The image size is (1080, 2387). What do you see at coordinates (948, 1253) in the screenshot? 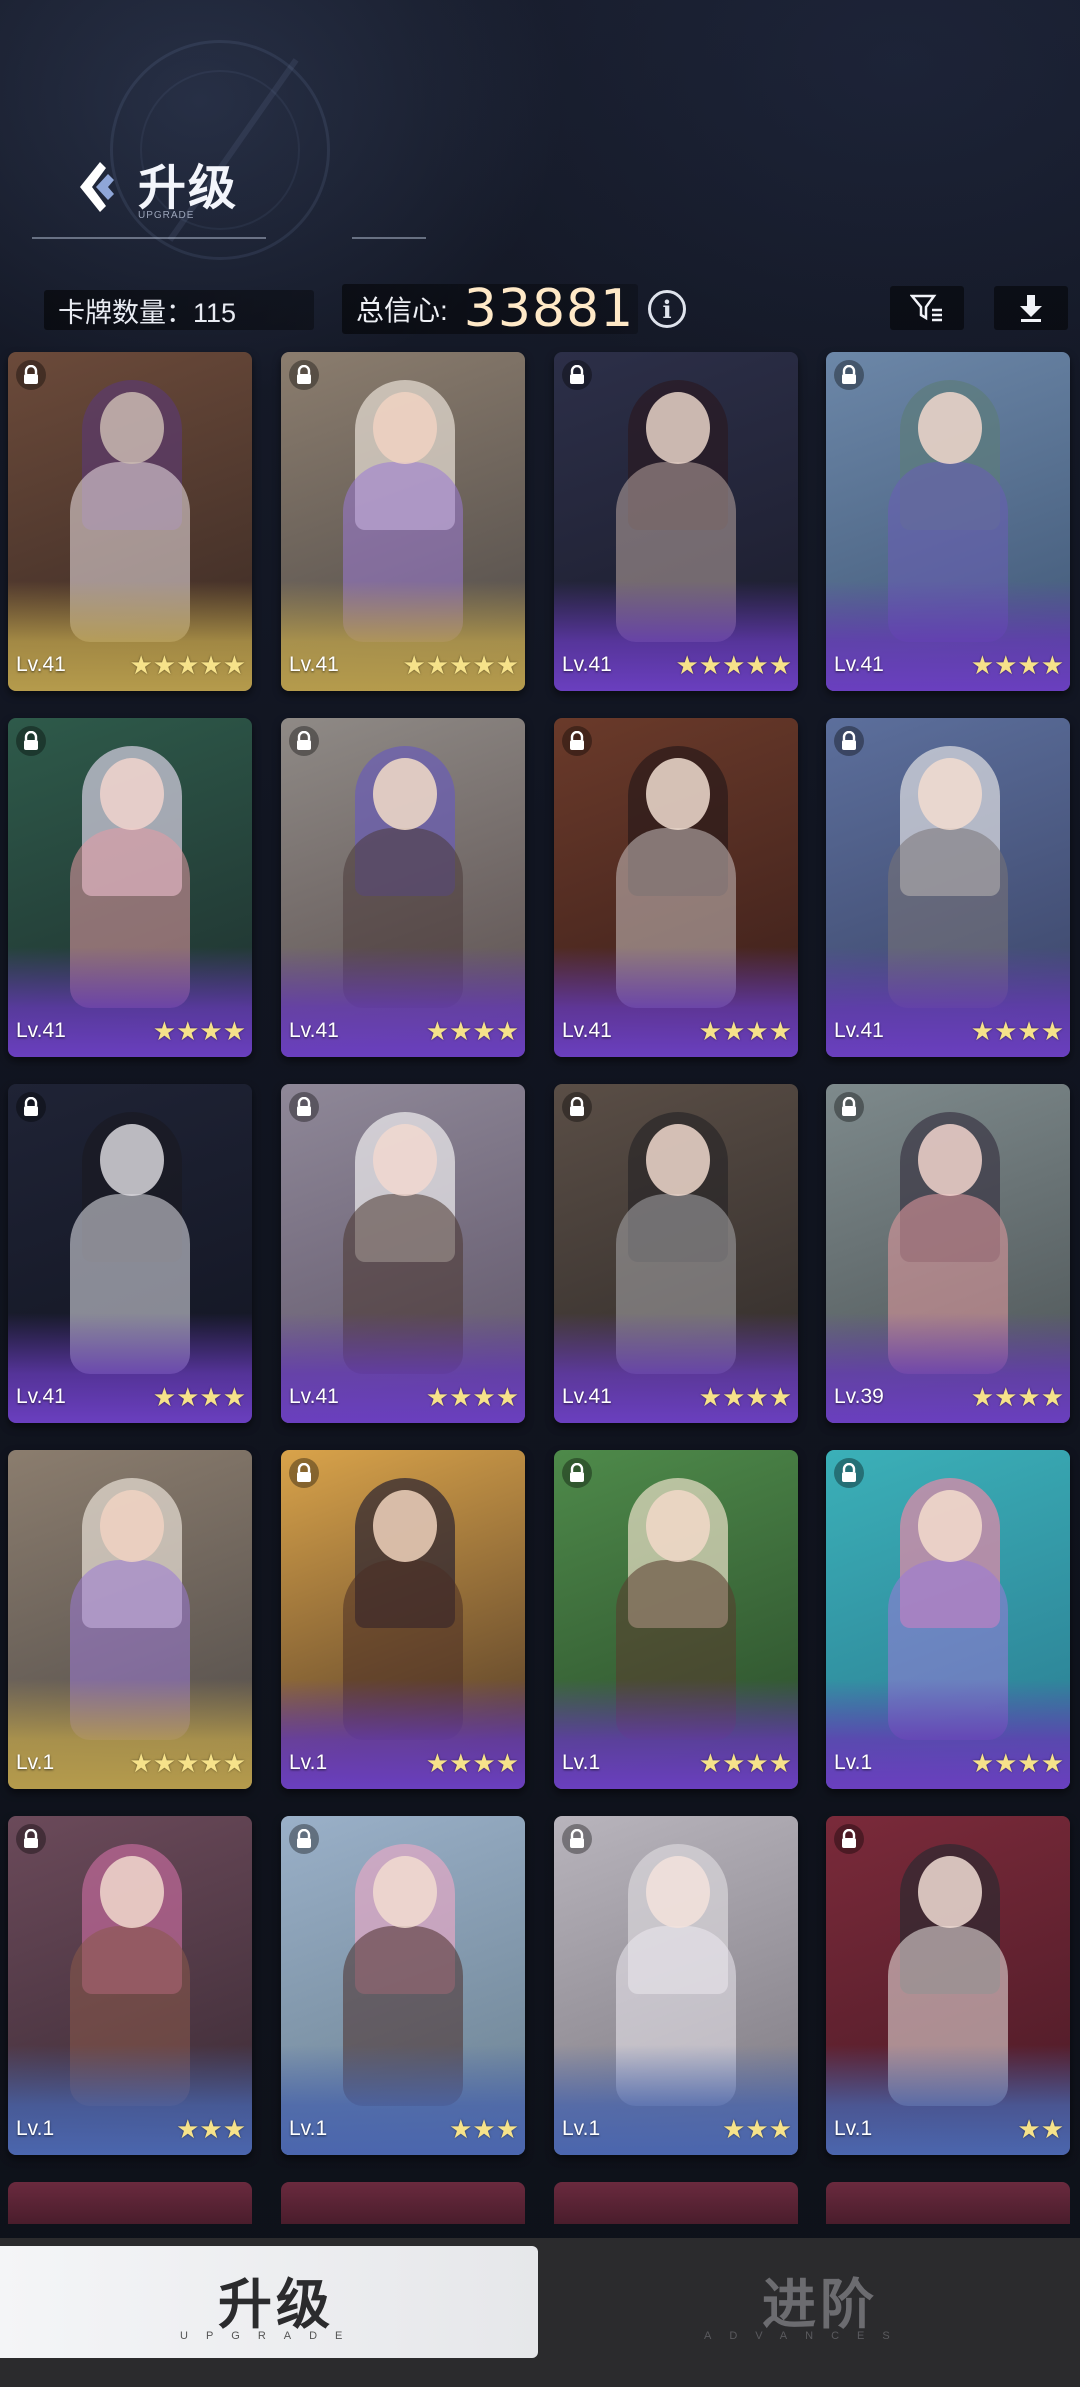
I see `card-item: Lv.39 ★★★★` at bounding box center [948, 1253].